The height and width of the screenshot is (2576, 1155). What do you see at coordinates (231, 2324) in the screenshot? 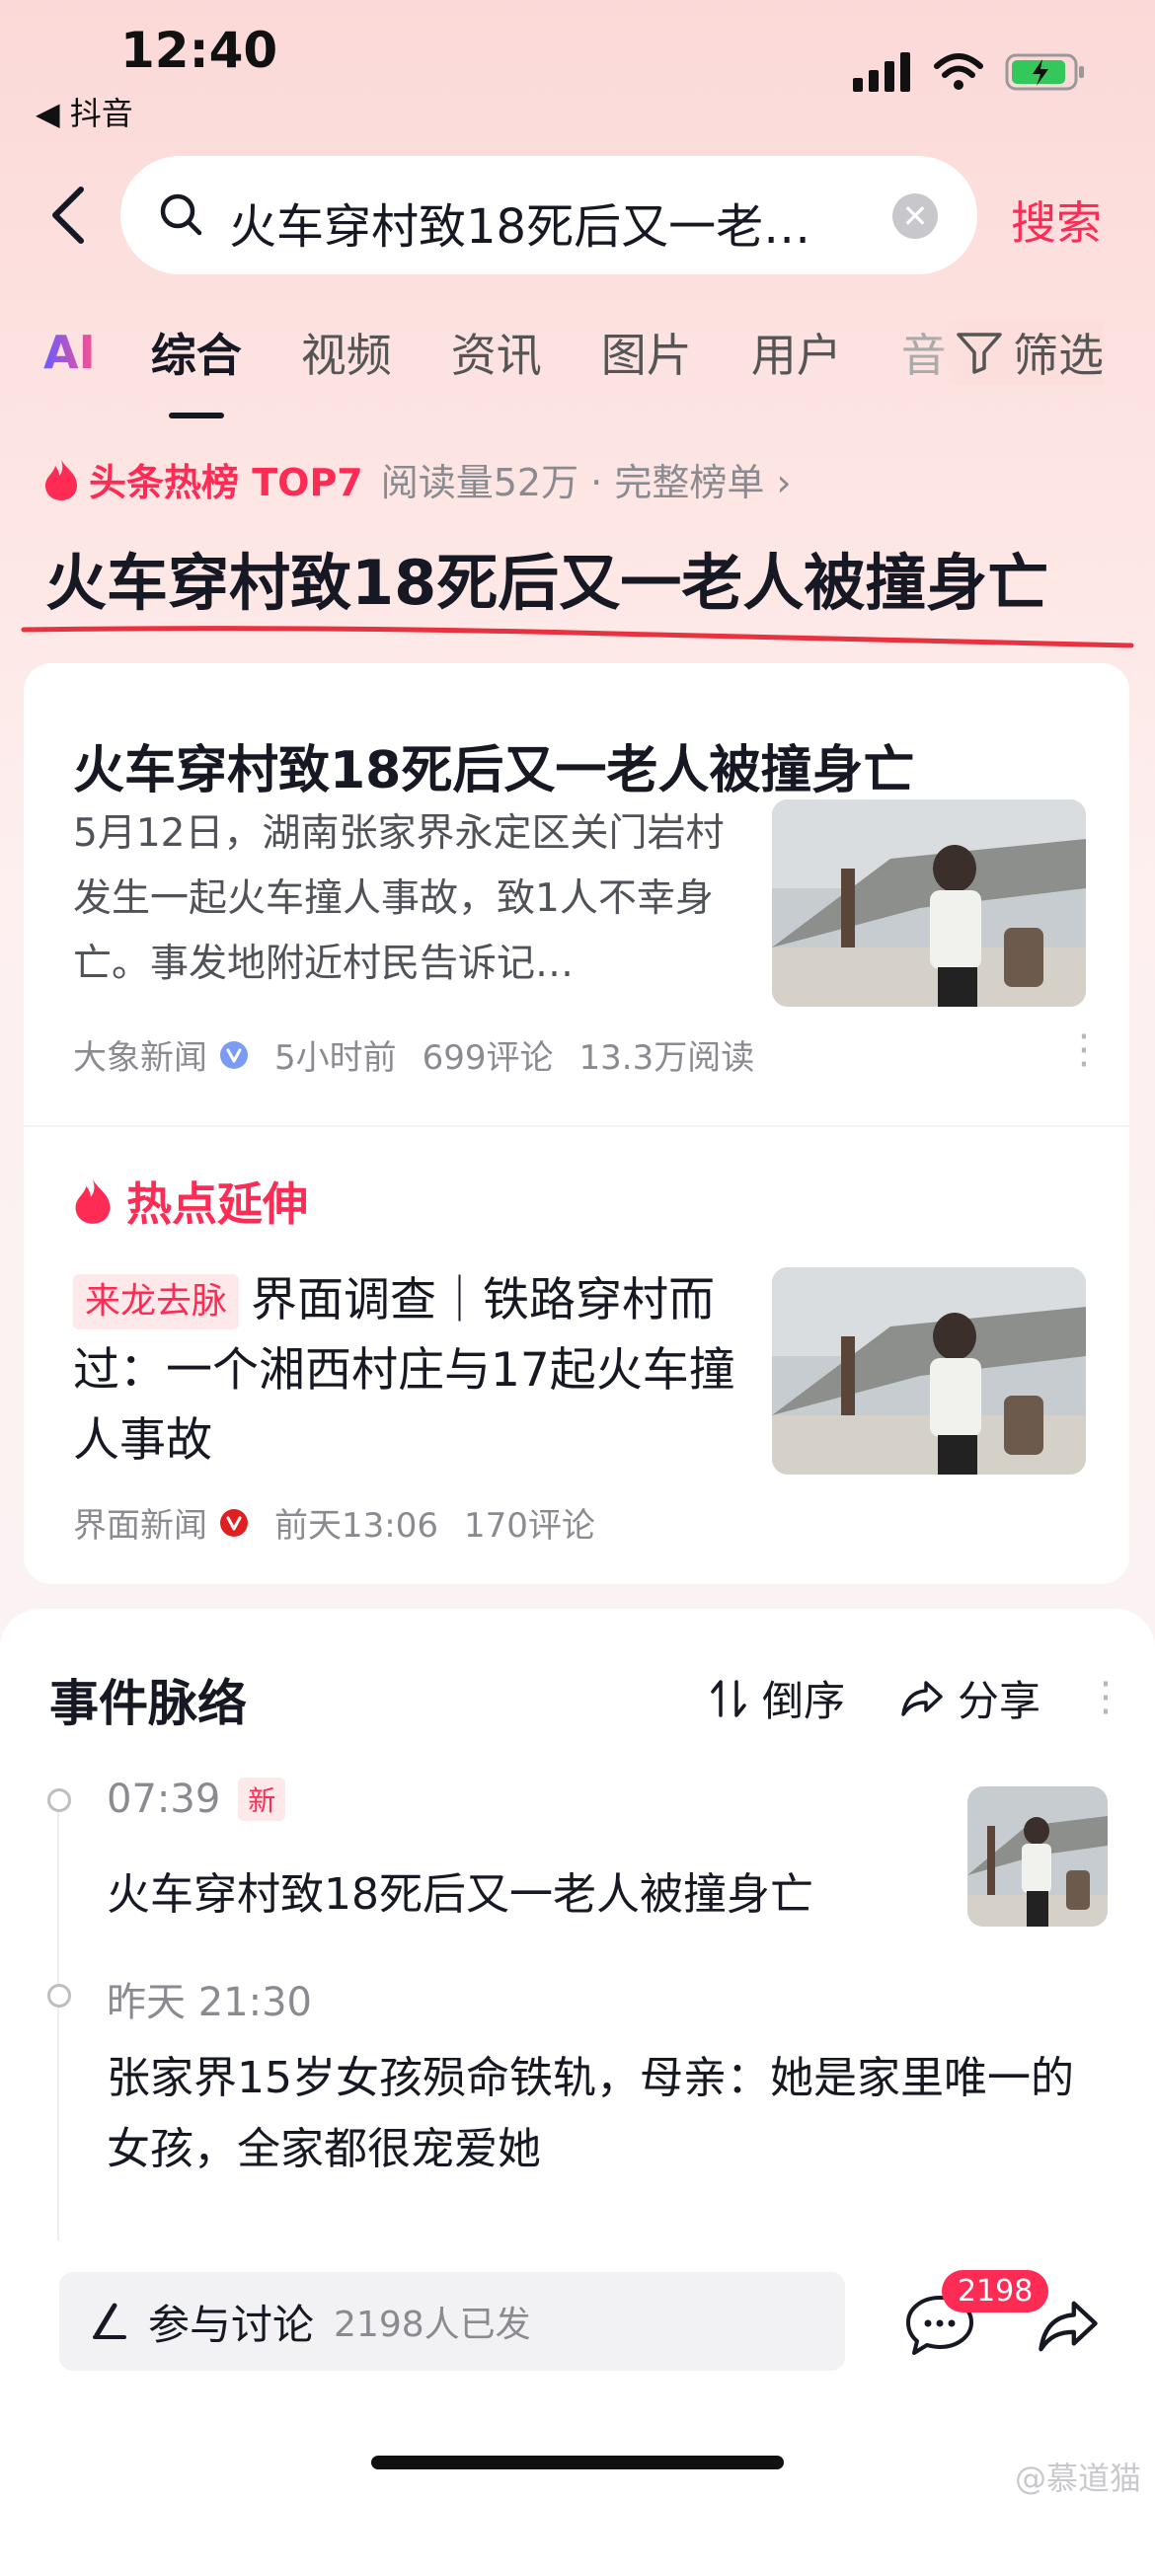
I see `discuss-label: 参与讨论` at bounding box center [231, 2324].